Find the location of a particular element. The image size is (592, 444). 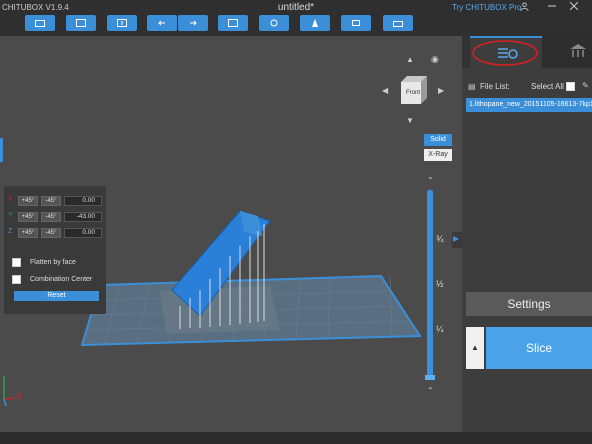

rotate-x-input: 0.00 is located at coordinates (83, 201).